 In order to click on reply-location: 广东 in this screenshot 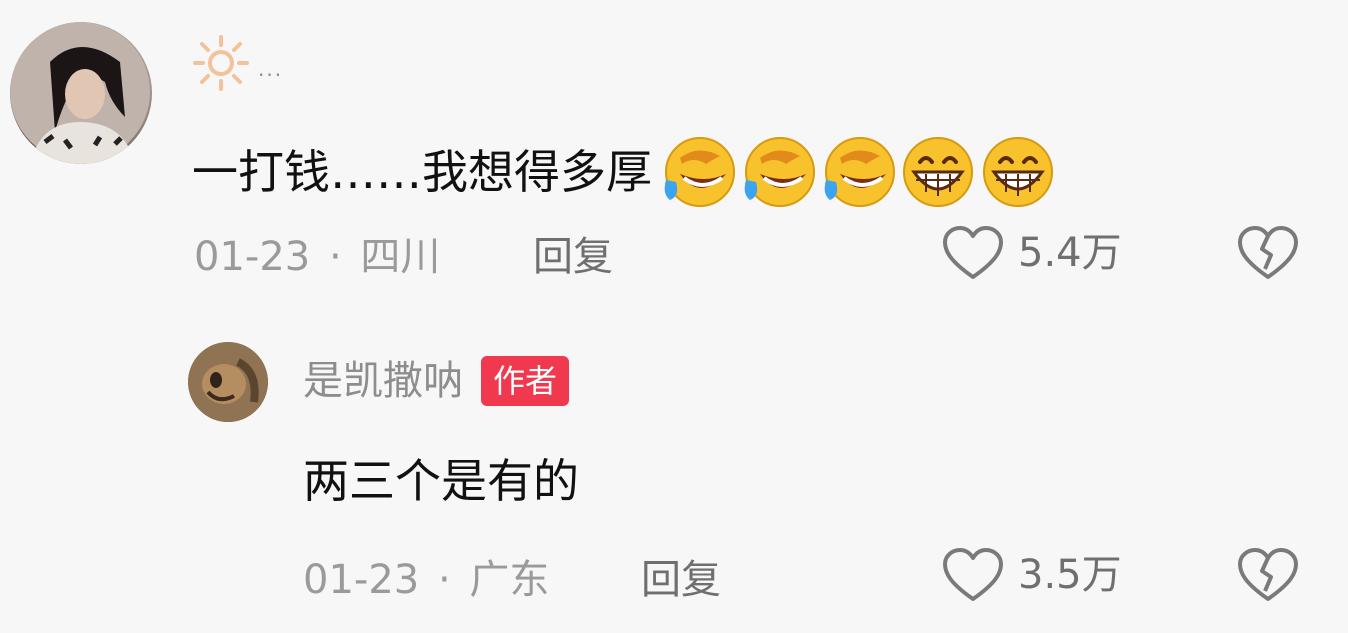, I will do `click(509, 580)`.